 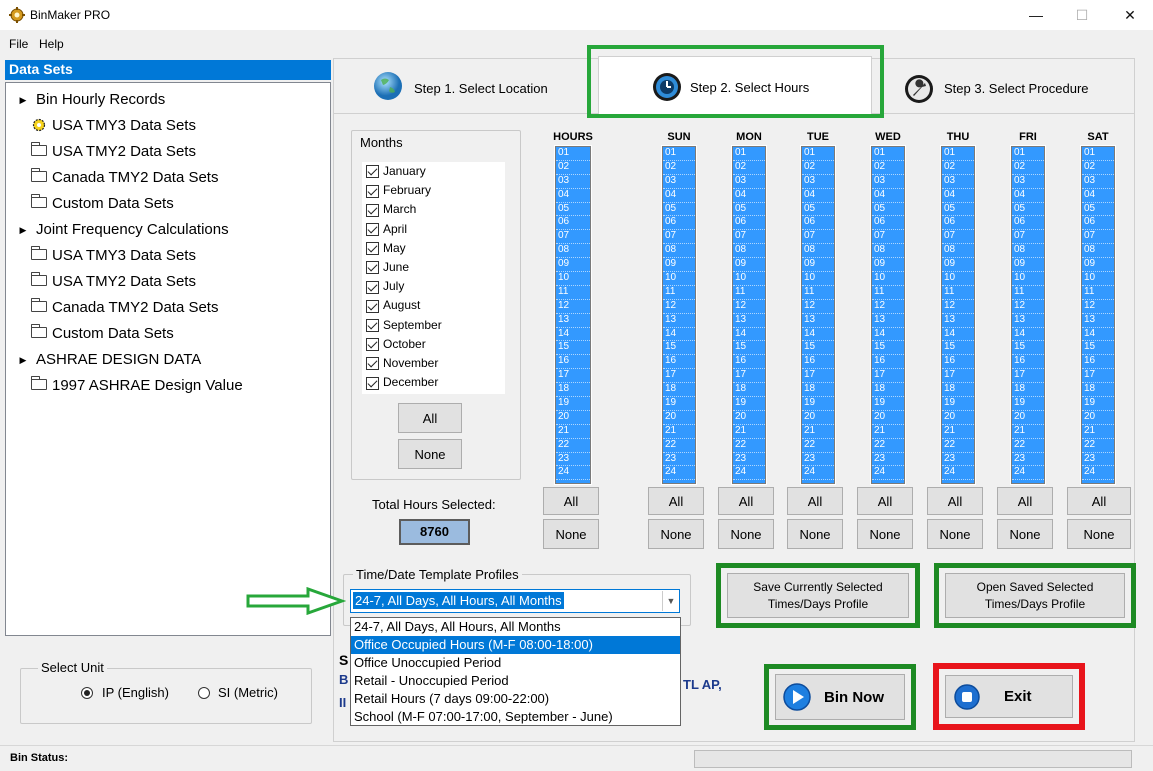 I want to click on all-button-sun: All, so click(x=676, y=501).